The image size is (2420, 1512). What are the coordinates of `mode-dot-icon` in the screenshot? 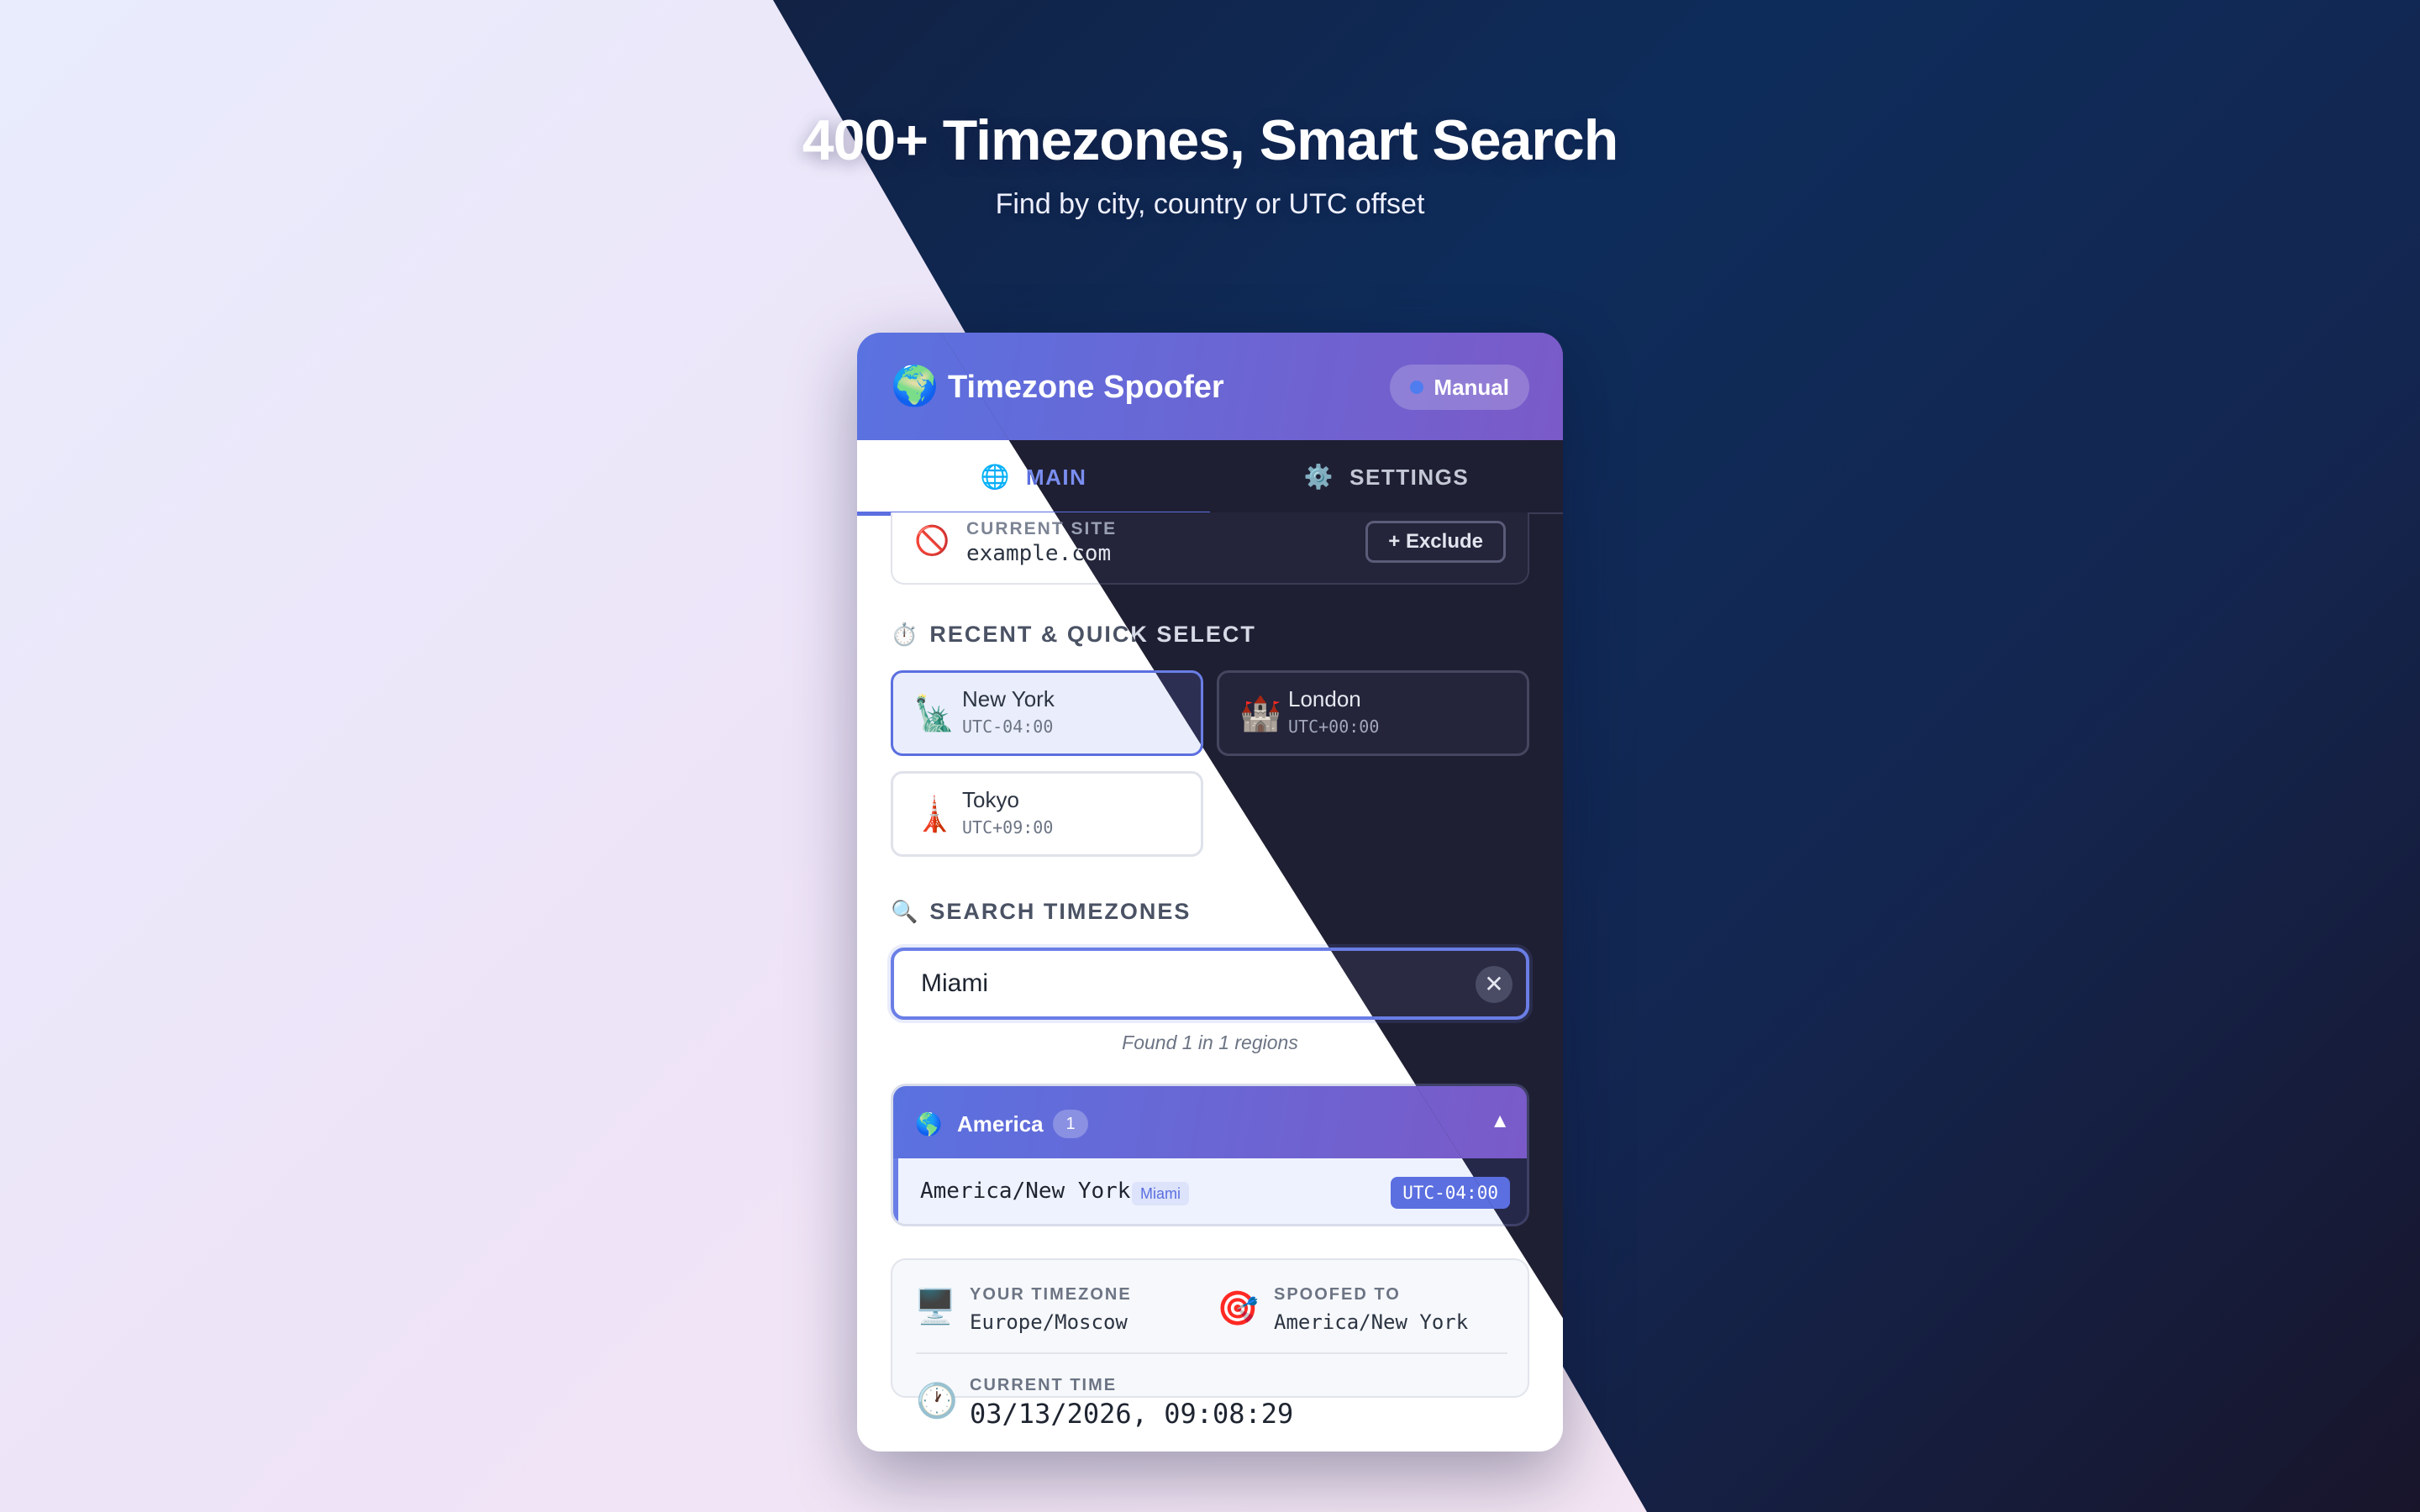 It's located at (1417, 387).